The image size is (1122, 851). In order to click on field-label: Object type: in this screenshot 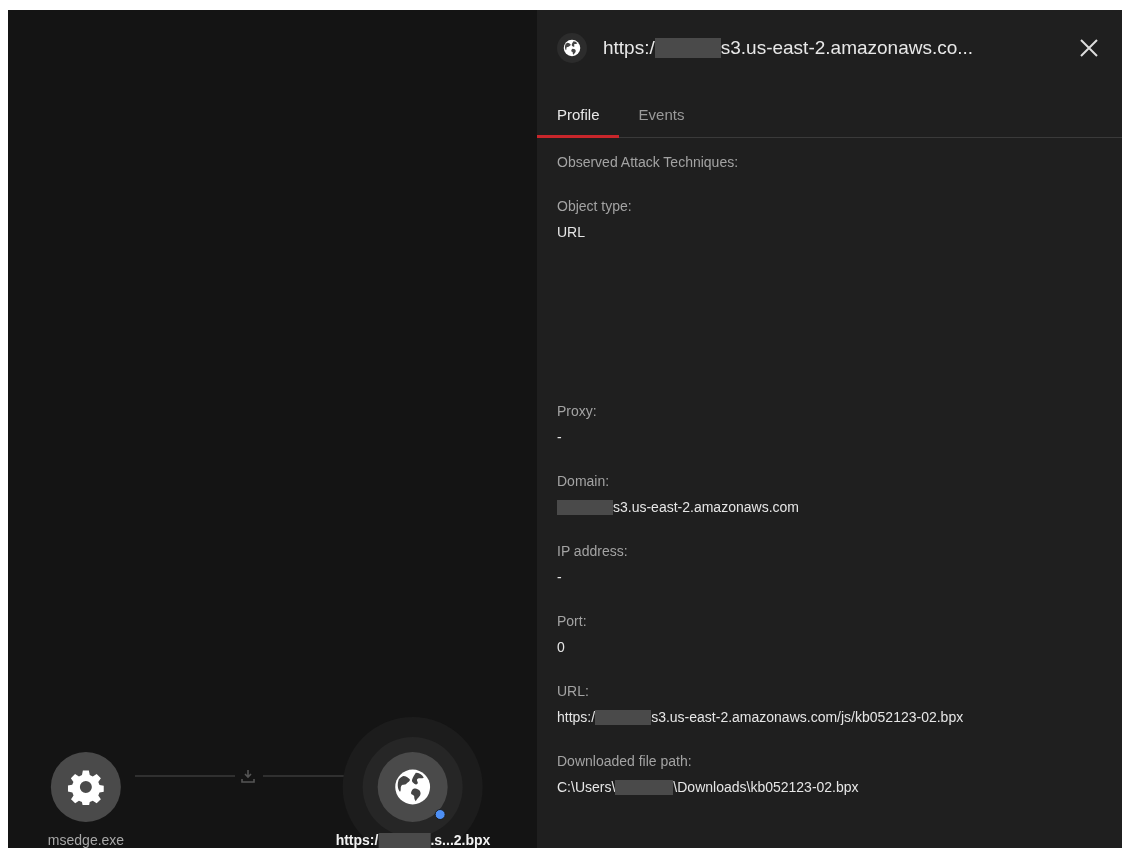, I will do `click(595, 206)`.